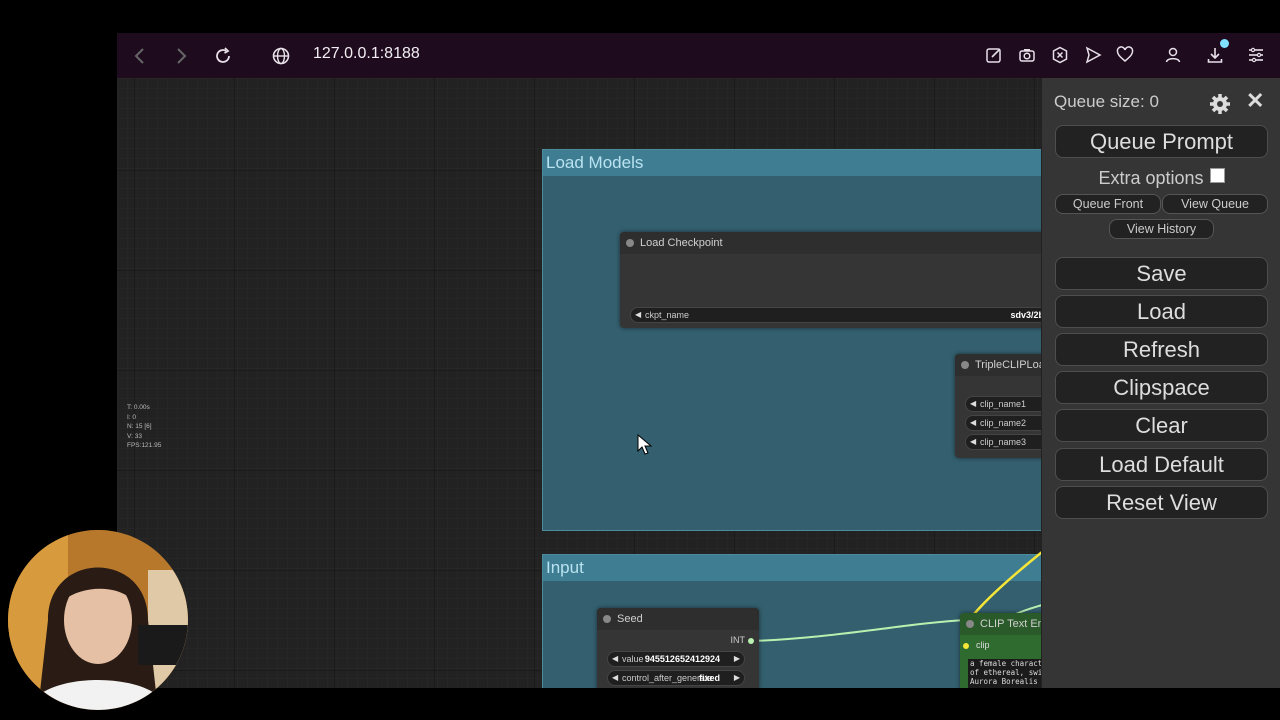 Image resolution: width=1280 pixels, height=720 pixels. I want to click on gear-icon, so click(1220, 104).